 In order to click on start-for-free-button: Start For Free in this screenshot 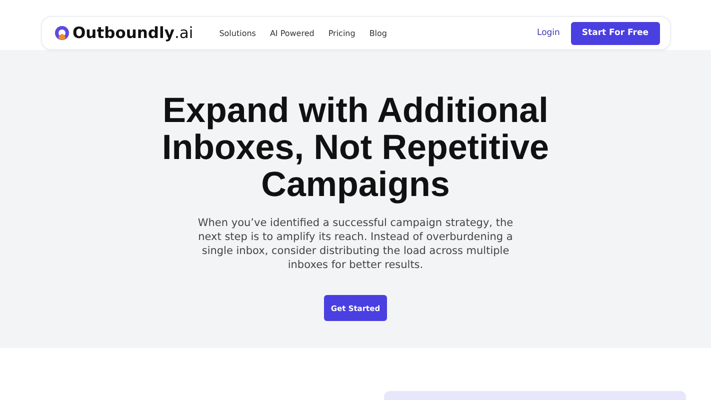, I will do `click(615, 33)`.